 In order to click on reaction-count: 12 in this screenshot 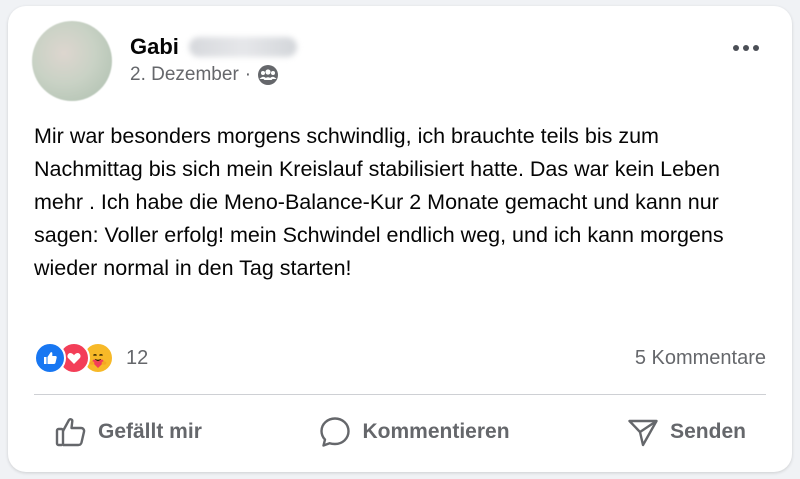, I will do `click(137, 358)`.